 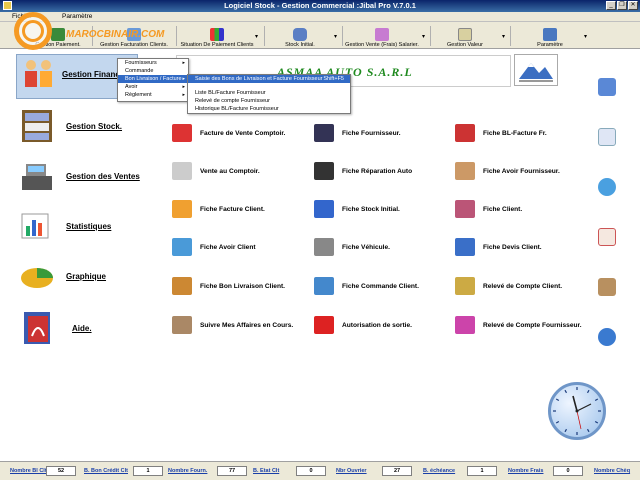 I want to click on grid-item-label: Fiche Réparation Auto, so click(x=377, y=171).